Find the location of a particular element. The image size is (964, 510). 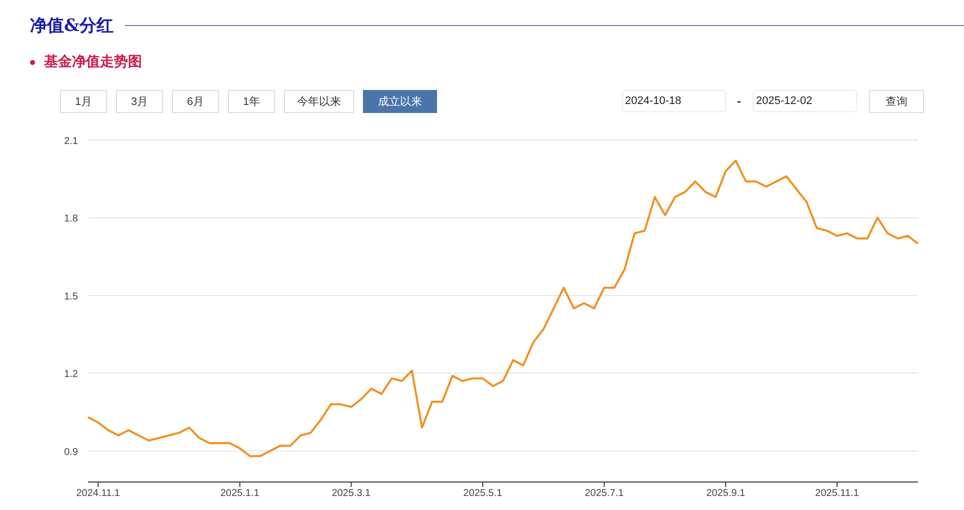

section-title: 净值&分红 is located at coordinates (72, 26).